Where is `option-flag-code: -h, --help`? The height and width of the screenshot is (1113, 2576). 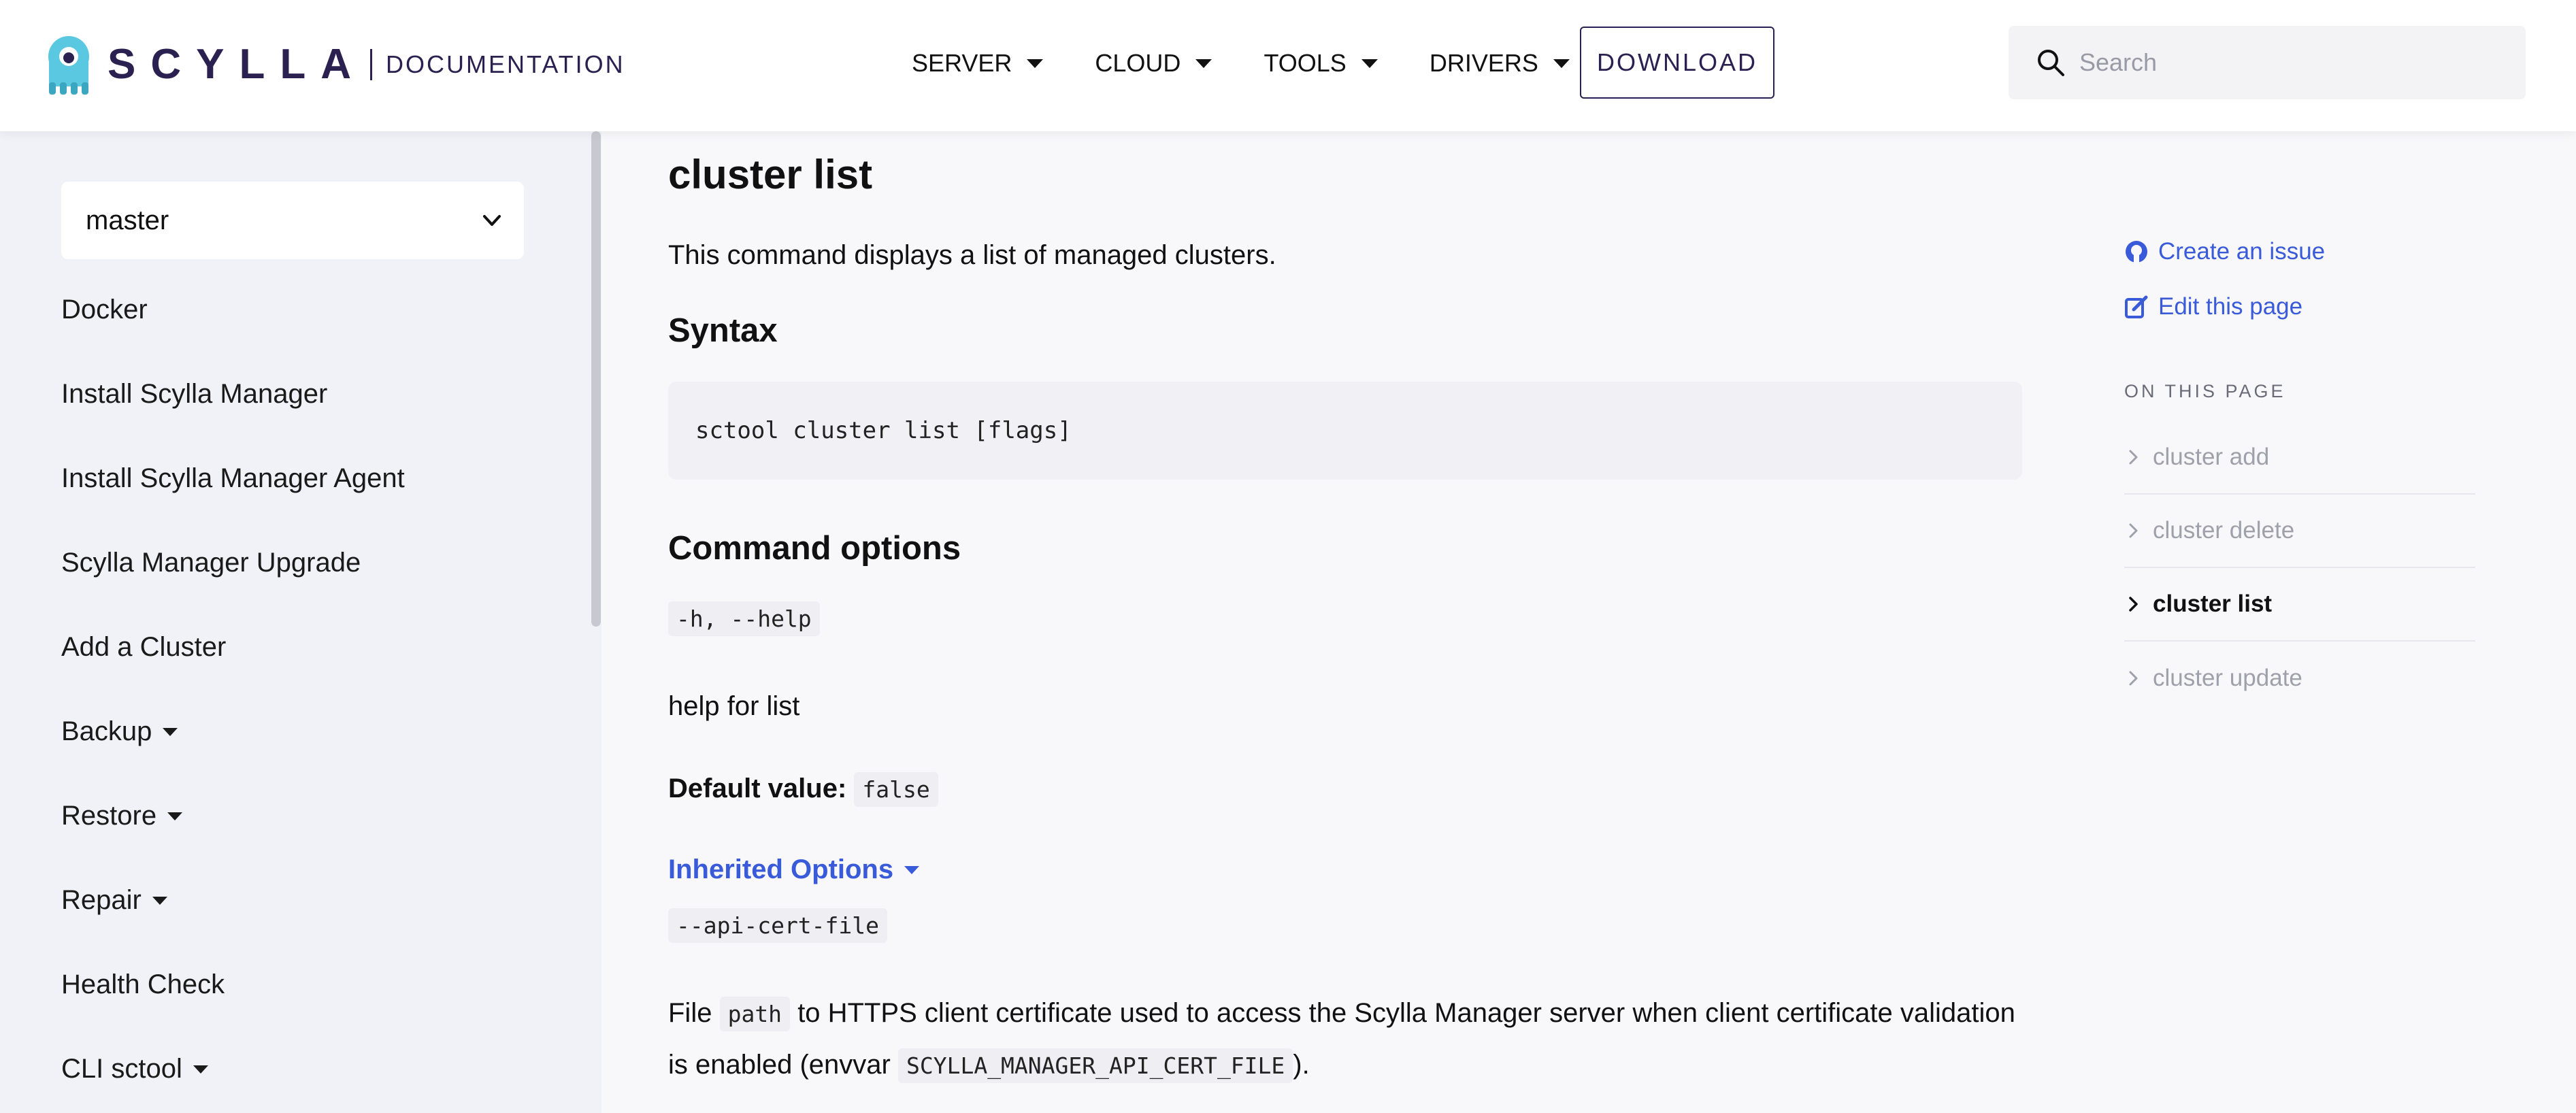 option-flag-code: -h, --help is located at coordinates (744, 618).